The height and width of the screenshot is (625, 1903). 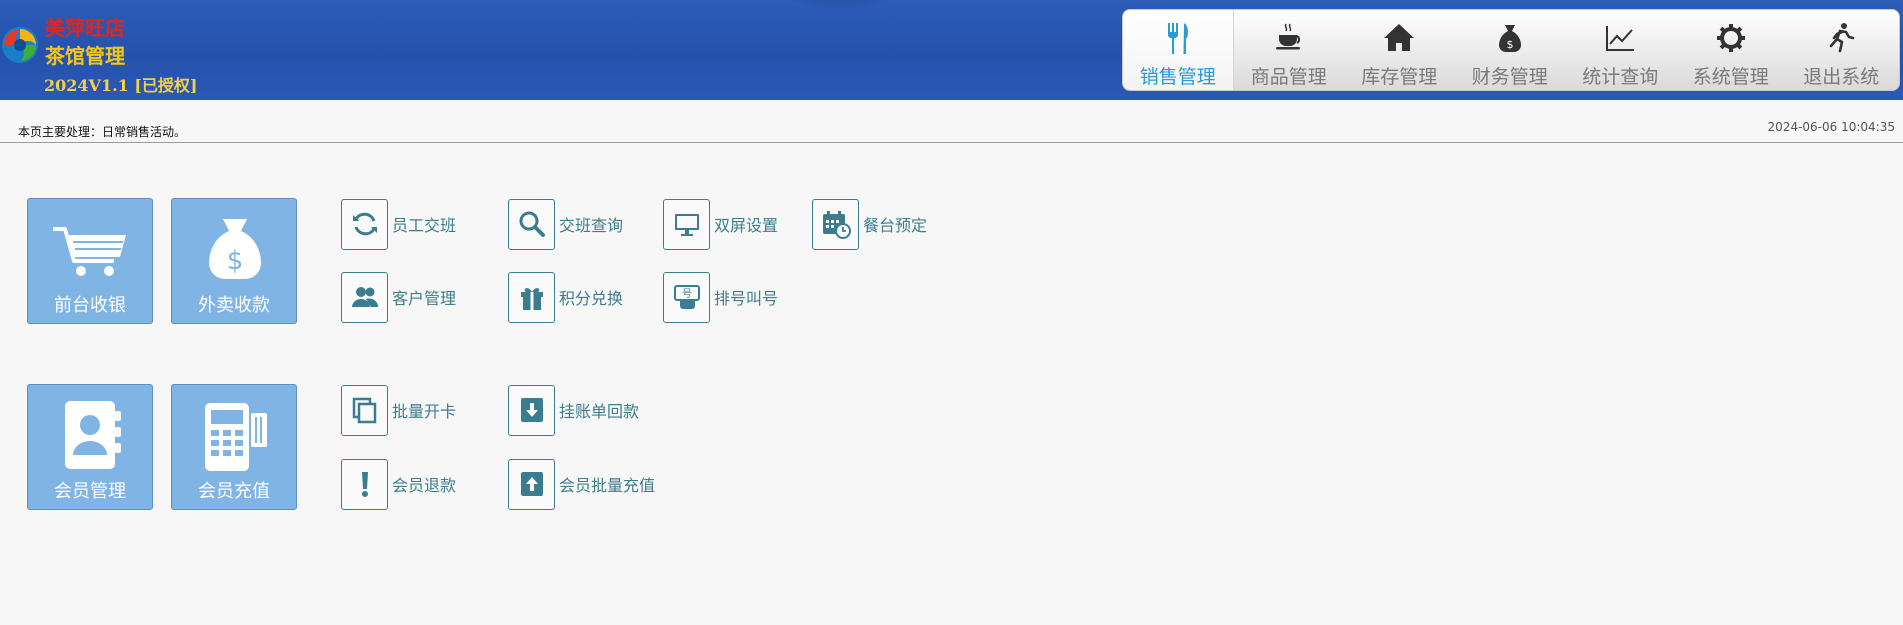 I want to click on monitor-icon, so click(x=686, y=225).